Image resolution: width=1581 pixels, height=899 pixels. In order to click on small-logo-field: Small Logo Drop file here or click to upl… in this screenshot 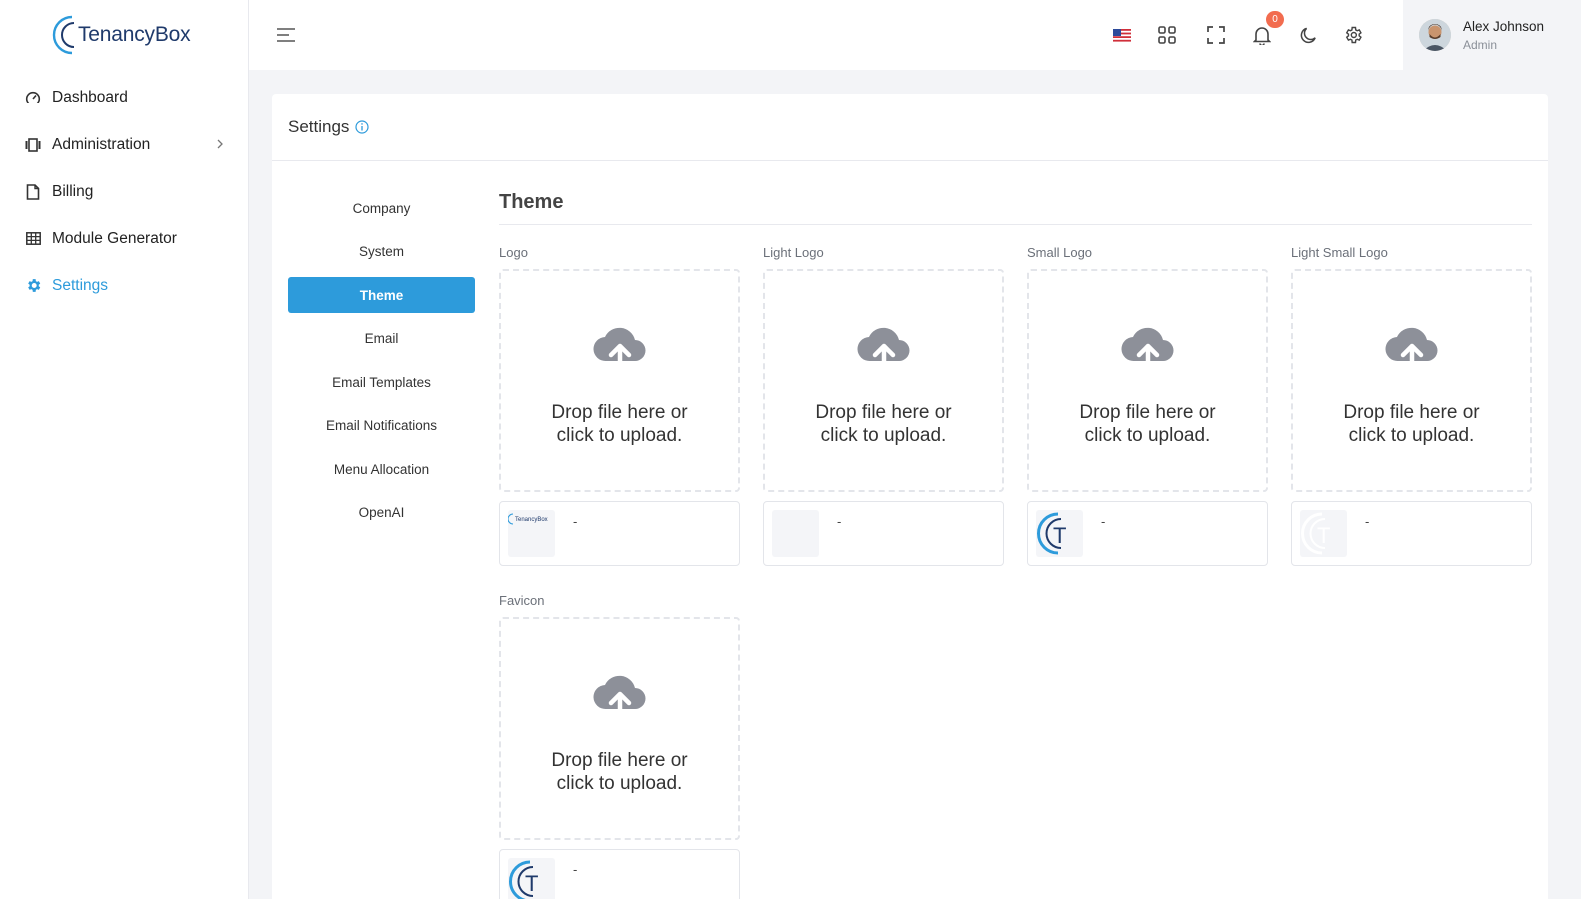, I will do `click(1147, 405)`.